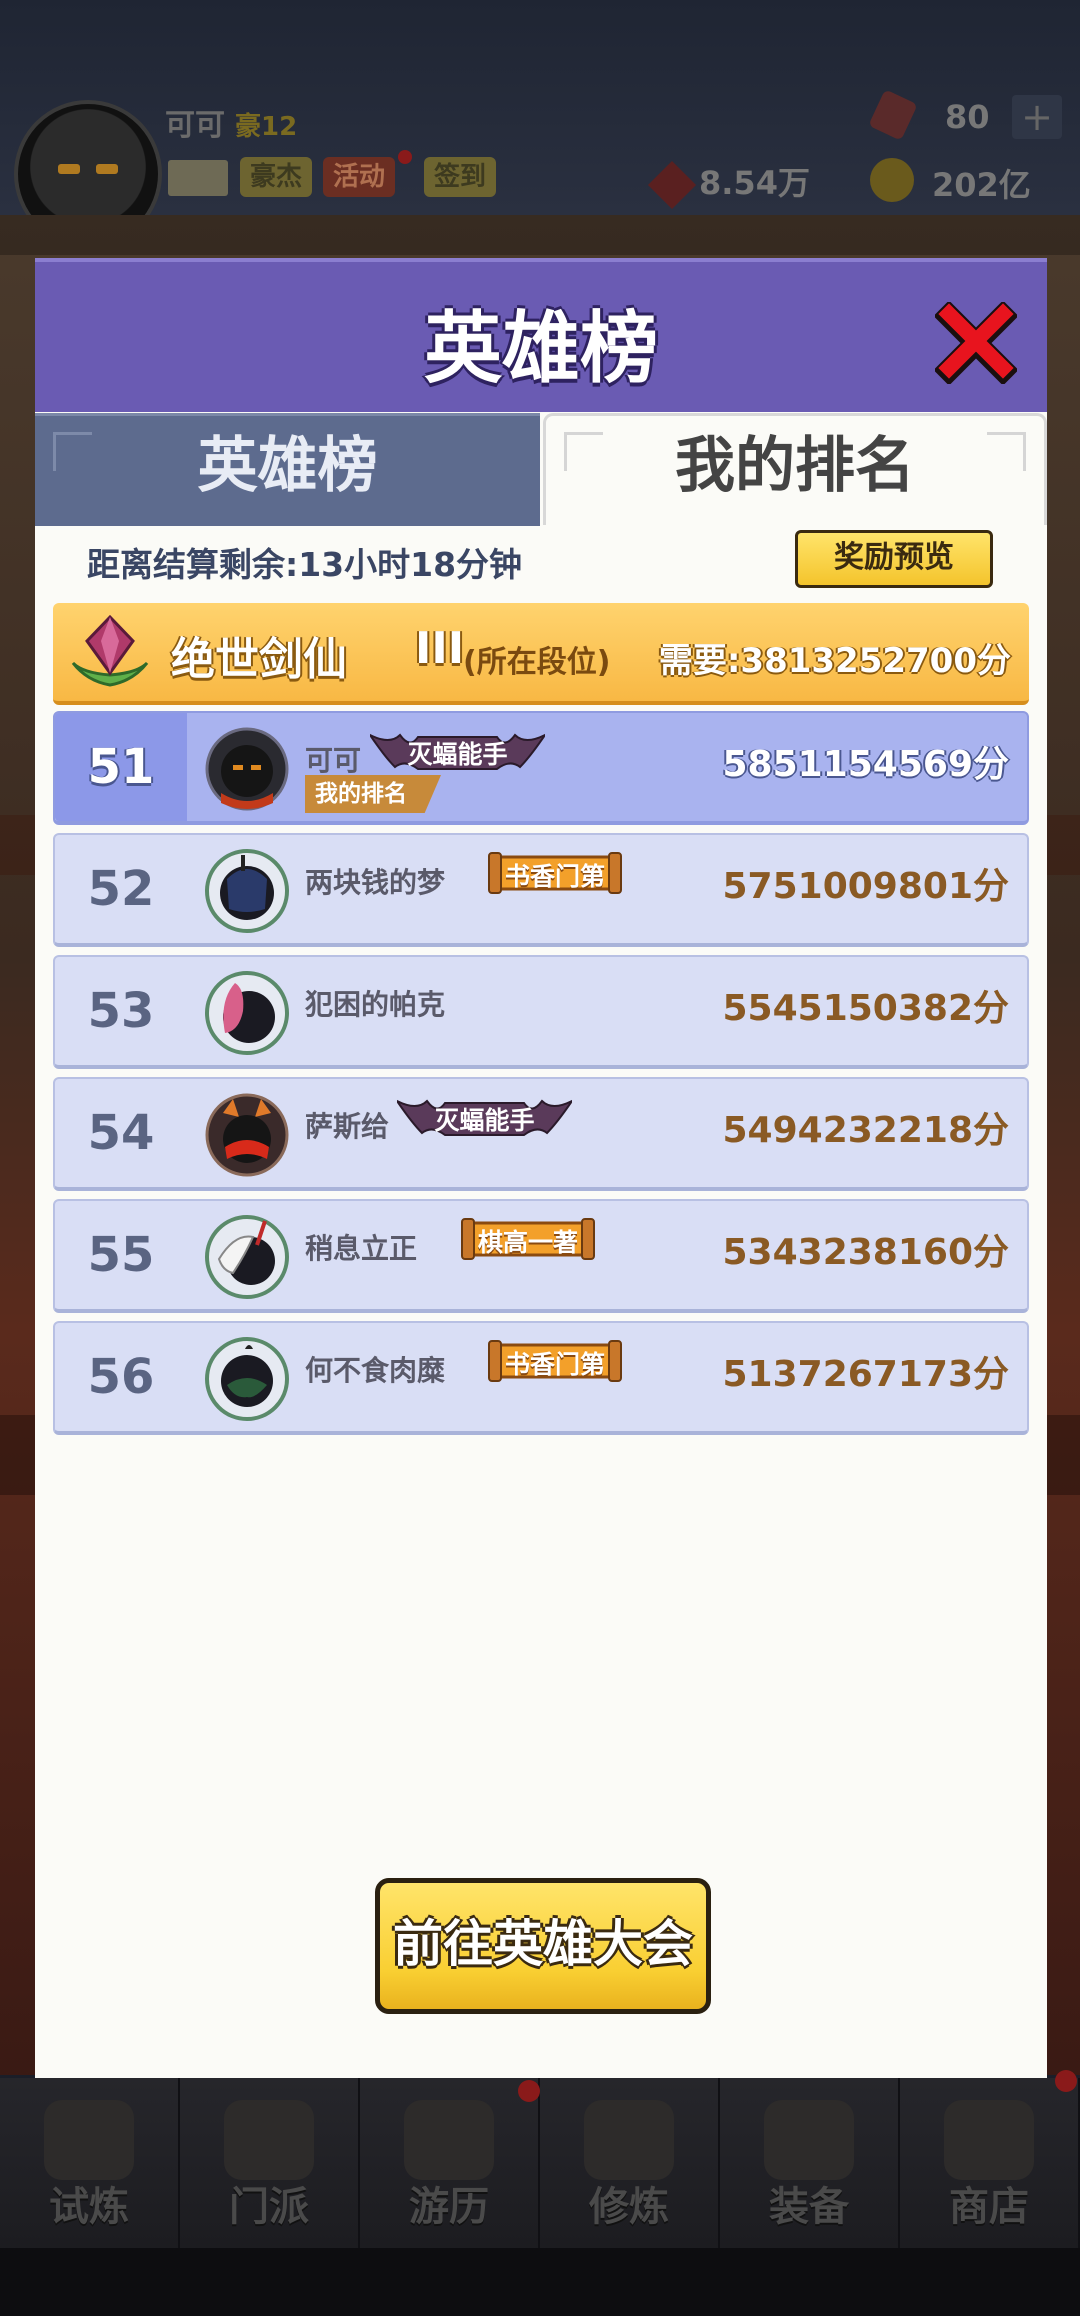 This screenshot has width=1080, height=2316. Describe the element at coordinates (375, 1004) in the screenshot. I see `player-name: 犯困的帕克` at that location.